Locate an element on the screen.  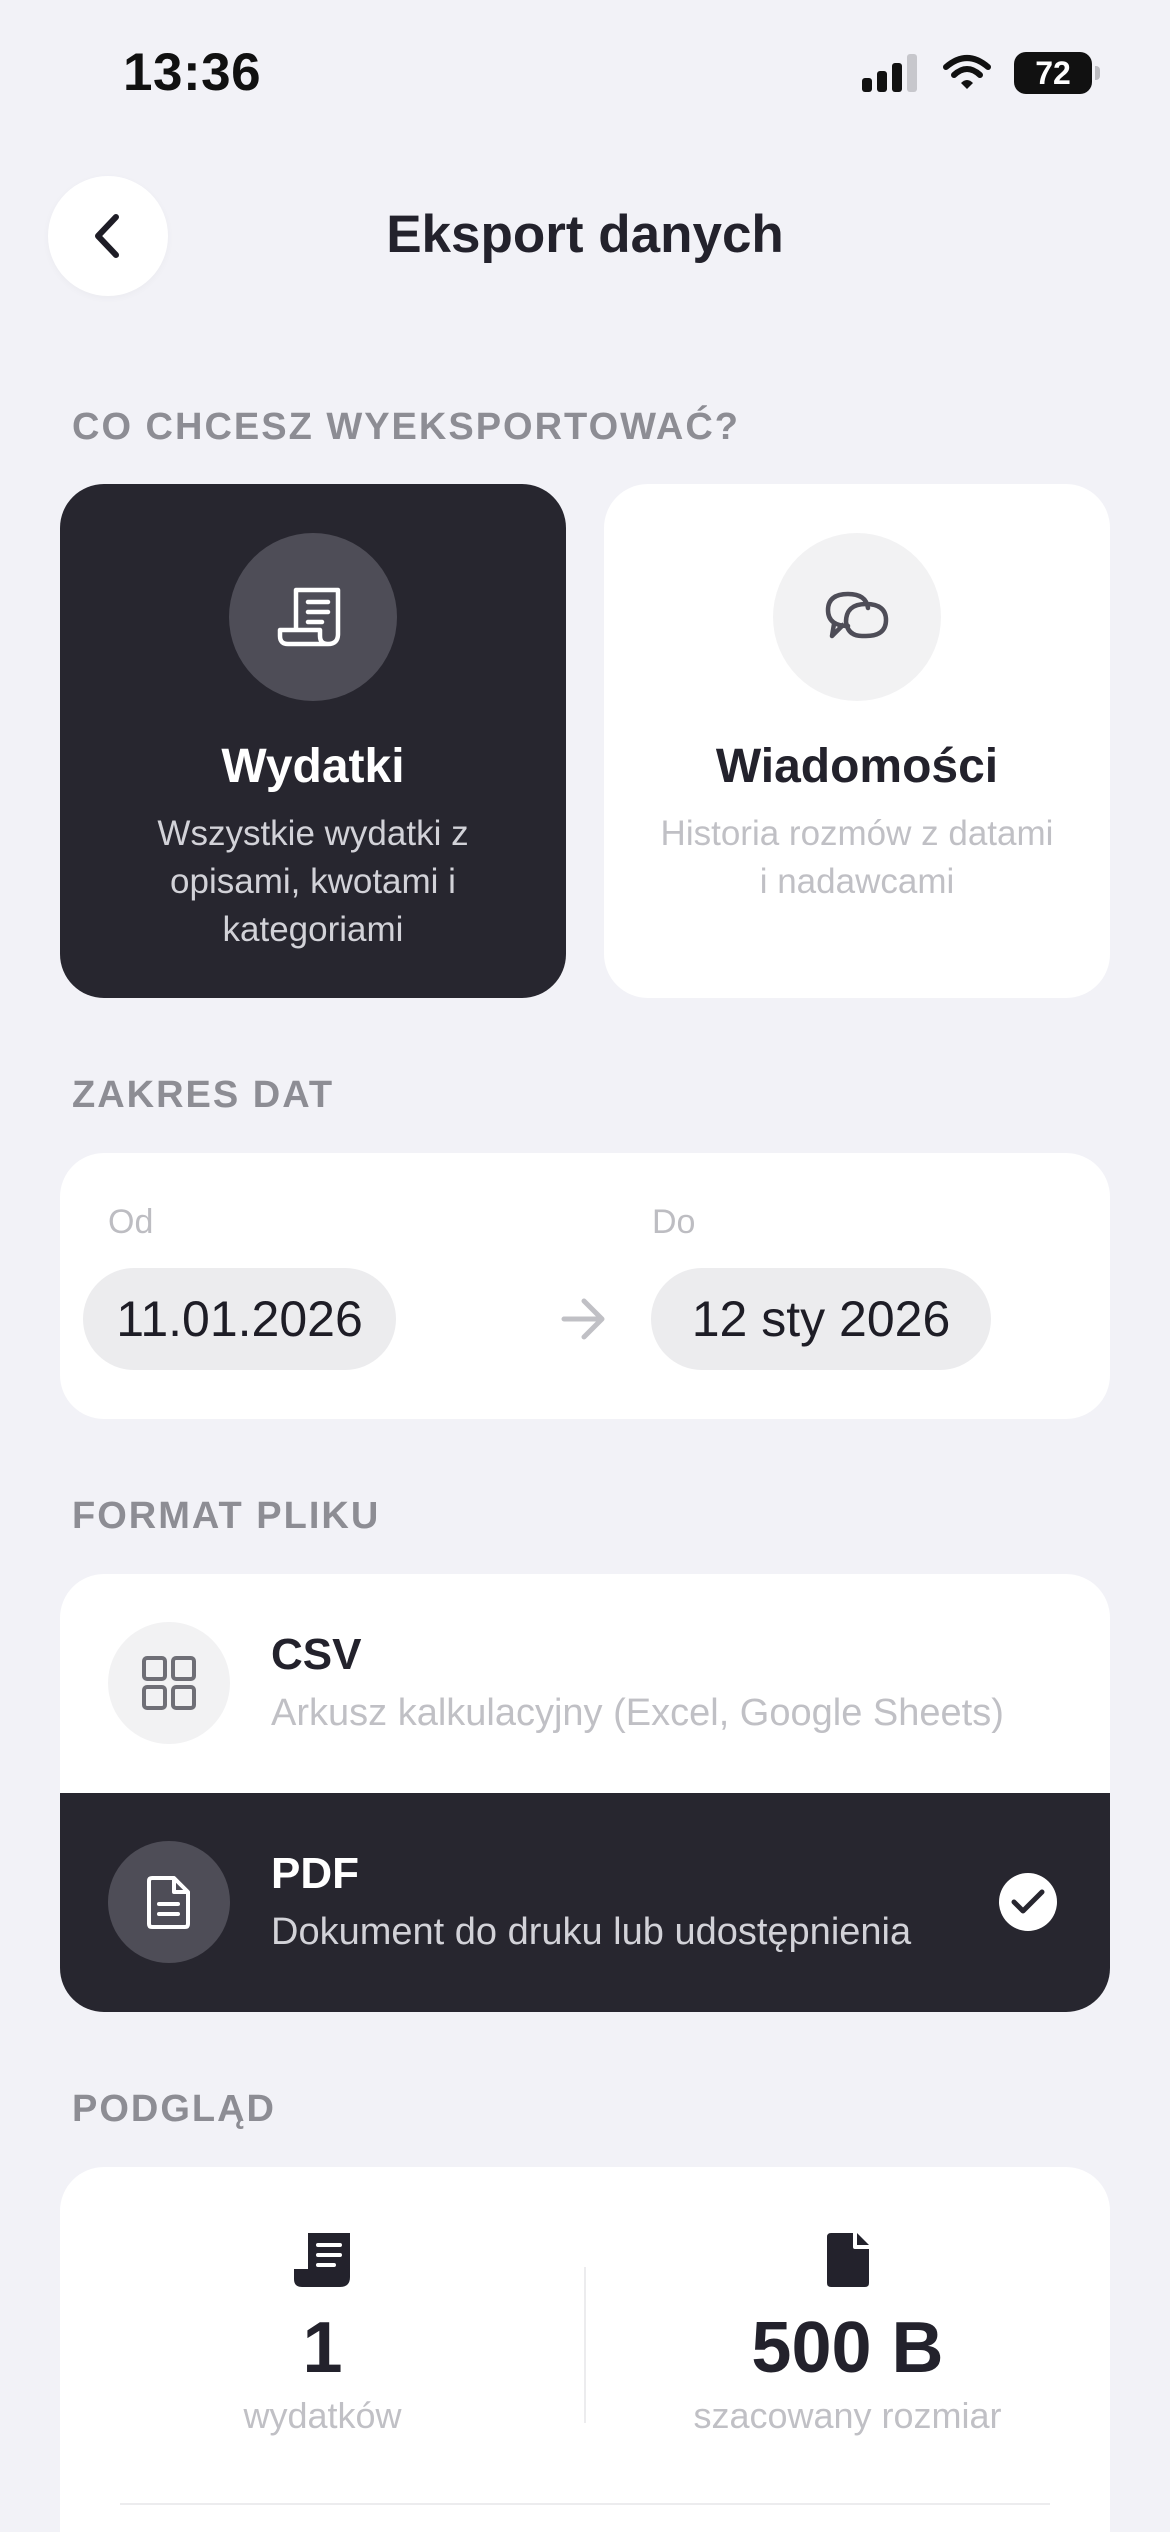
preview-size-label: szacowany rozmiar is located at coordinates (847, 2415).